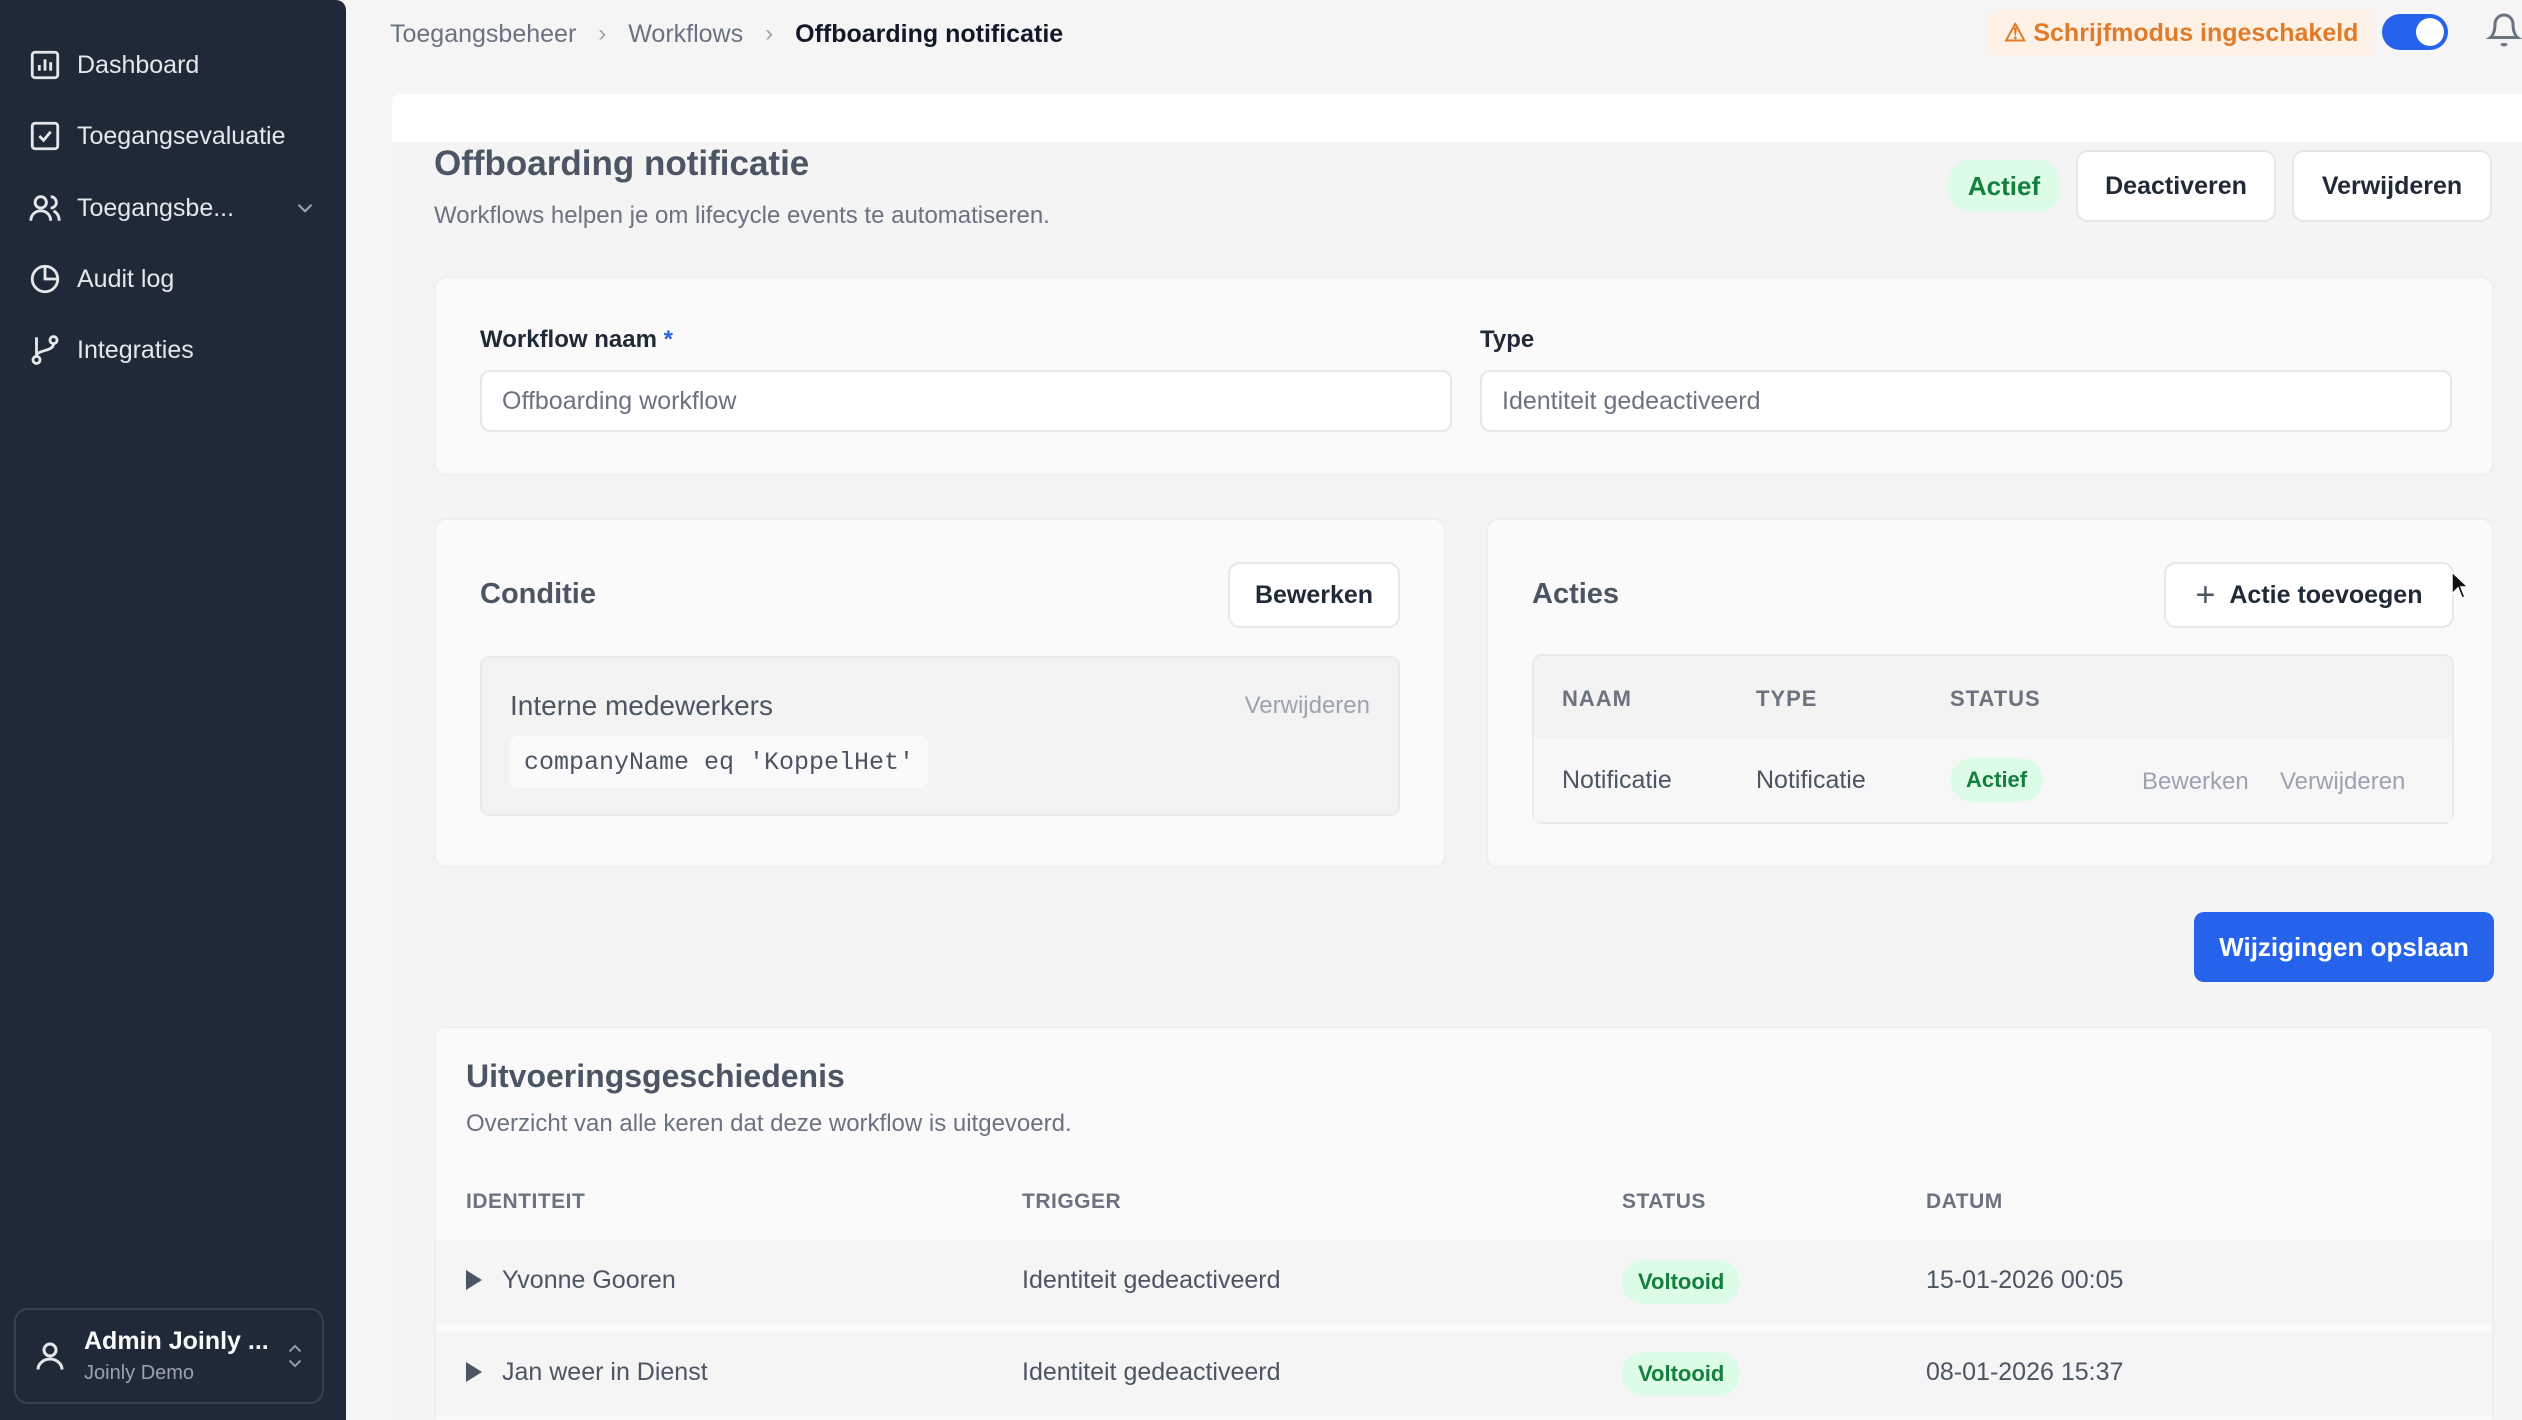 The image size is (2522, 1420). I want to click on workflow-name-input: Offboarding workflow, so click(966, 401).